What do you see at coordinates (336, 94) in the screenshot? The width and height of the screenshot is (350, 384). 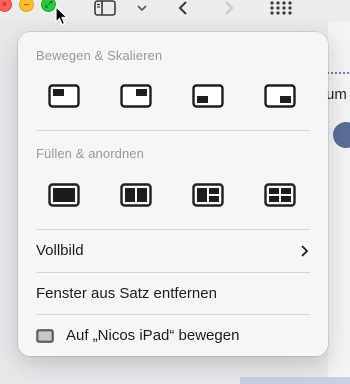 I see `partial-page-text: um` at bounding box center [336, 94].